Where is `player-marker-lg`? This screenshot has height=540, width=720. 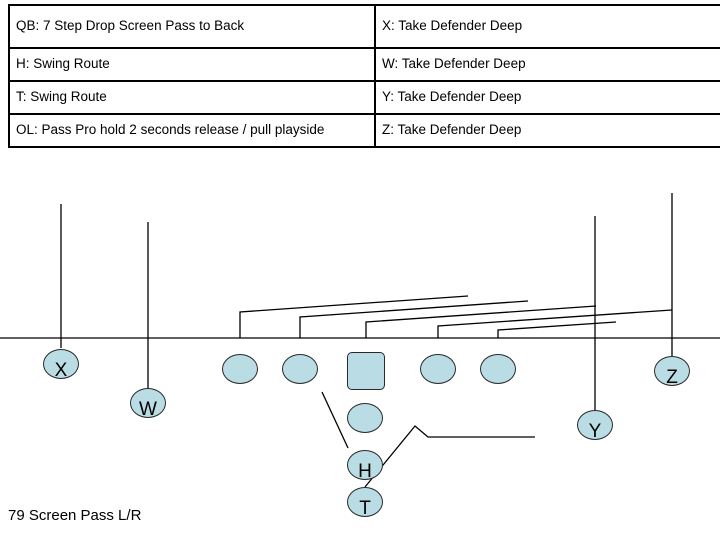
player-marker-lg is located at coordinates (300, 369).